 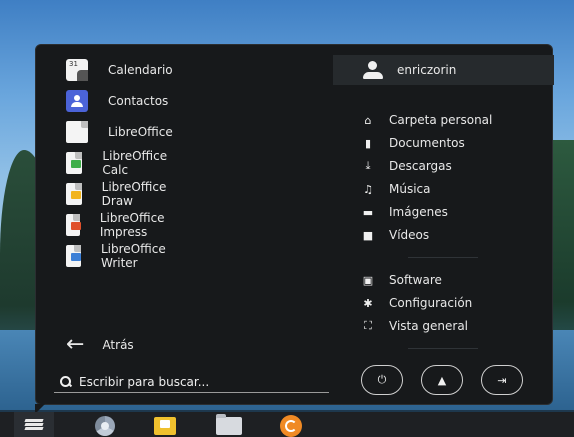 I want to click on app-item-libreoffice-writer: LibreOffice Writer, so click(x=119, y=256).